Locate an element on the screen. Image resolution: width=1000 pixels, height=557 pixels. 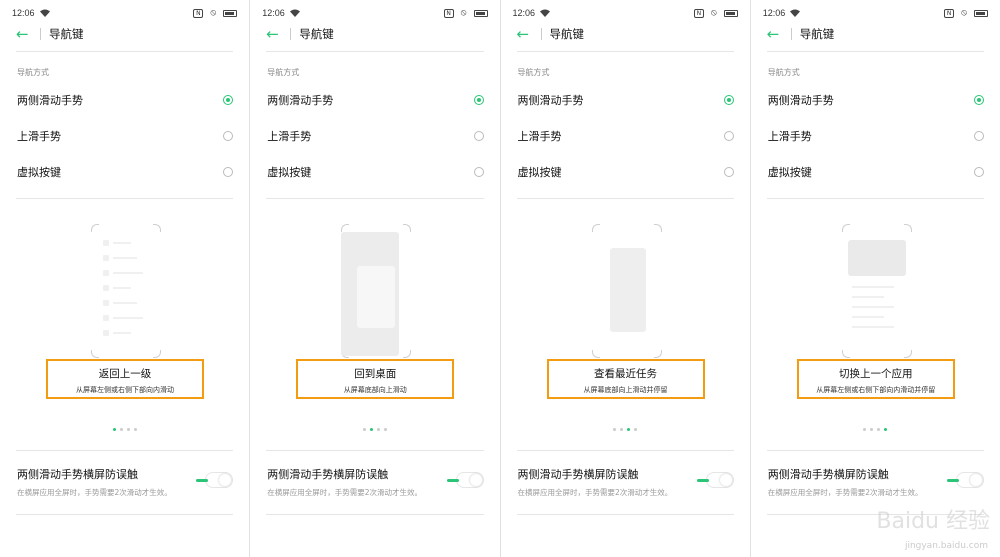
nfc-icon: N is located at coordinates (949, 13).